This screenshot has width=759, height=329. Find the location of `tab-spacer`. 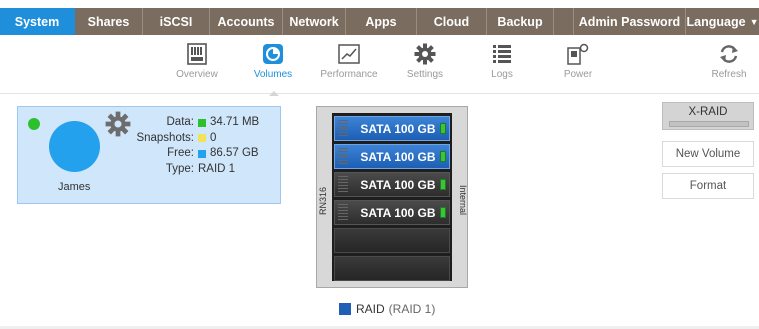

tab-spacer is located at coordinates (564, 21).